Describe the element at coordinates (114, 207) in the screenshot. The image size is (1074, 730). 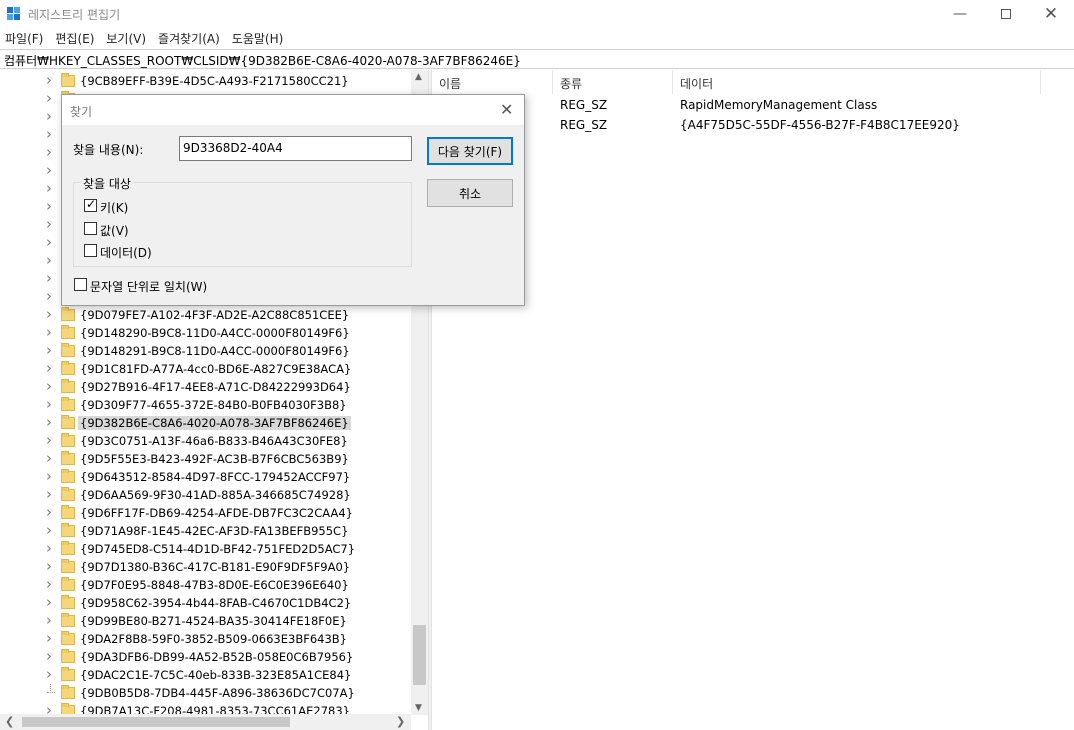
I see `keys-label: 키(K)` at that location.